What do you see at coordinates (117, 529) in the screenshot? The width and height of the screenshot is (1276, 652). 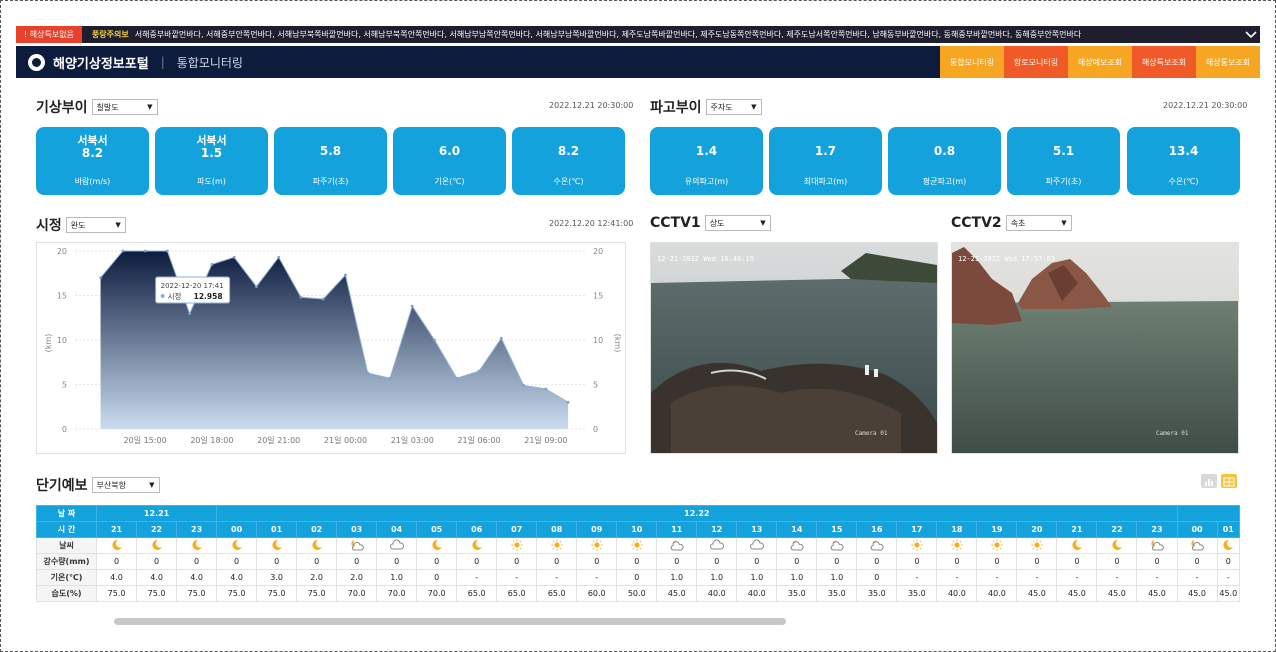 I see `hour-cell: 21` at bounding box center [117, 529].